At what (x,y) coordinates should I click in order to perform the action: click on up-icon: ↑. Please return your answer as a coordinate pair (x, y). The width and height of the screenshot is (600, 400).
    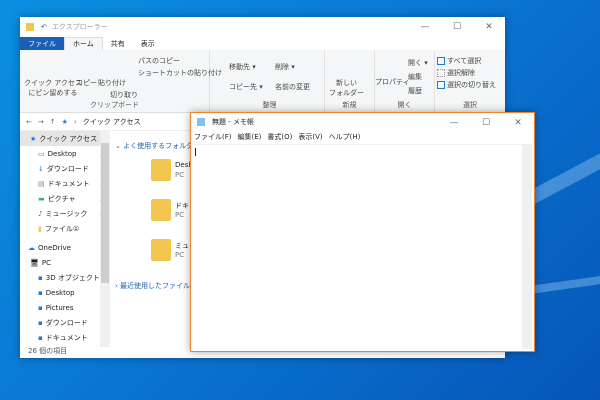
    Looking at the image, I should click on (53, 122).